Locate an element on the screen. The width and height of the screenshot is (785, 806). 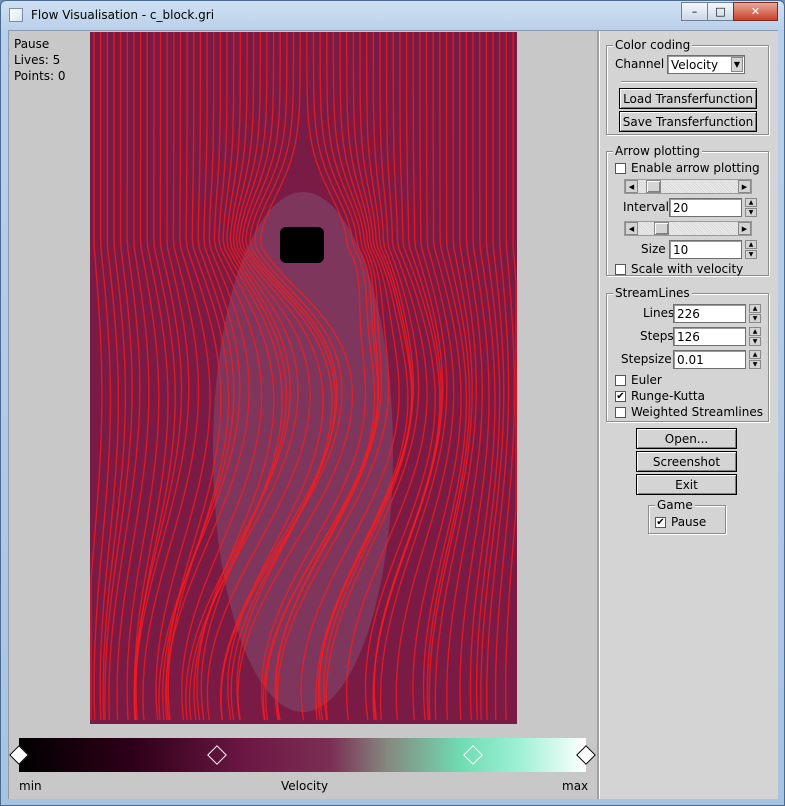
weighted-streamlines-checkbox: Weighted Streamlines is located at coordinates (689, 412).